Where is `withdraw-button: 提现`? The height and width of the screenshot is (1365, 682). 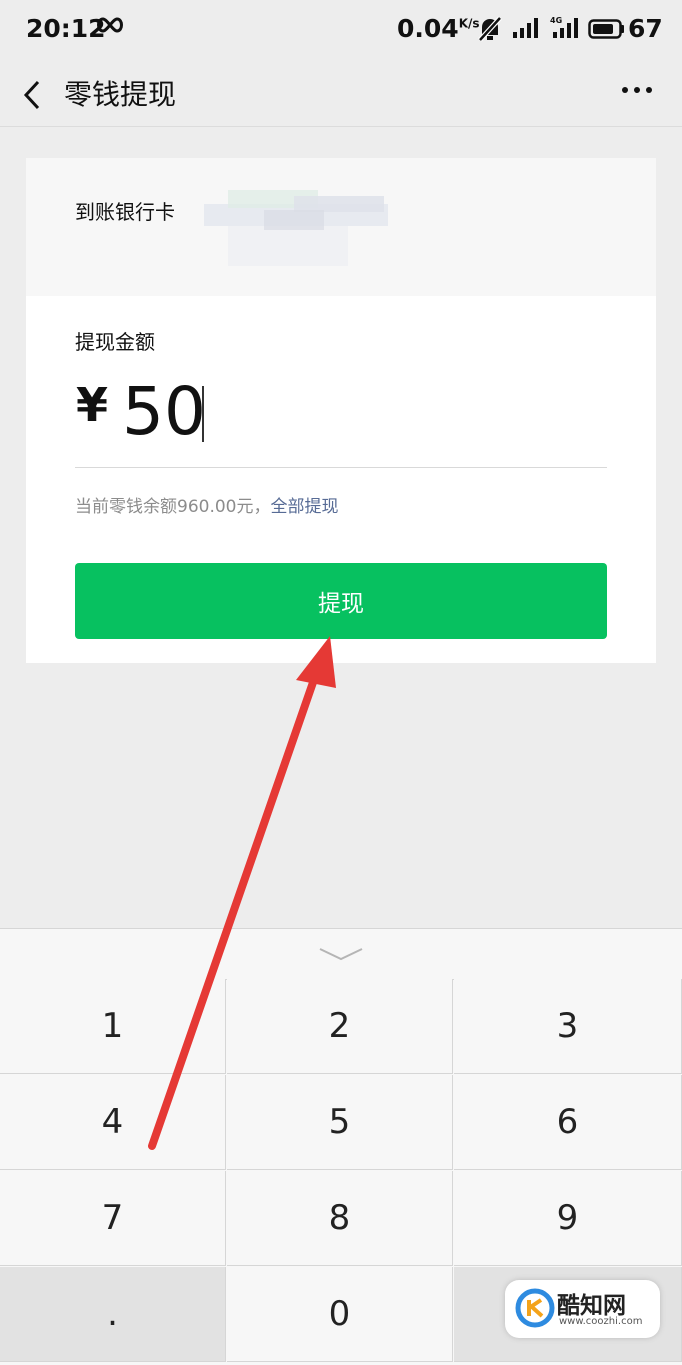 withdraw-button: 提现 is located at coordinates (341, 601).